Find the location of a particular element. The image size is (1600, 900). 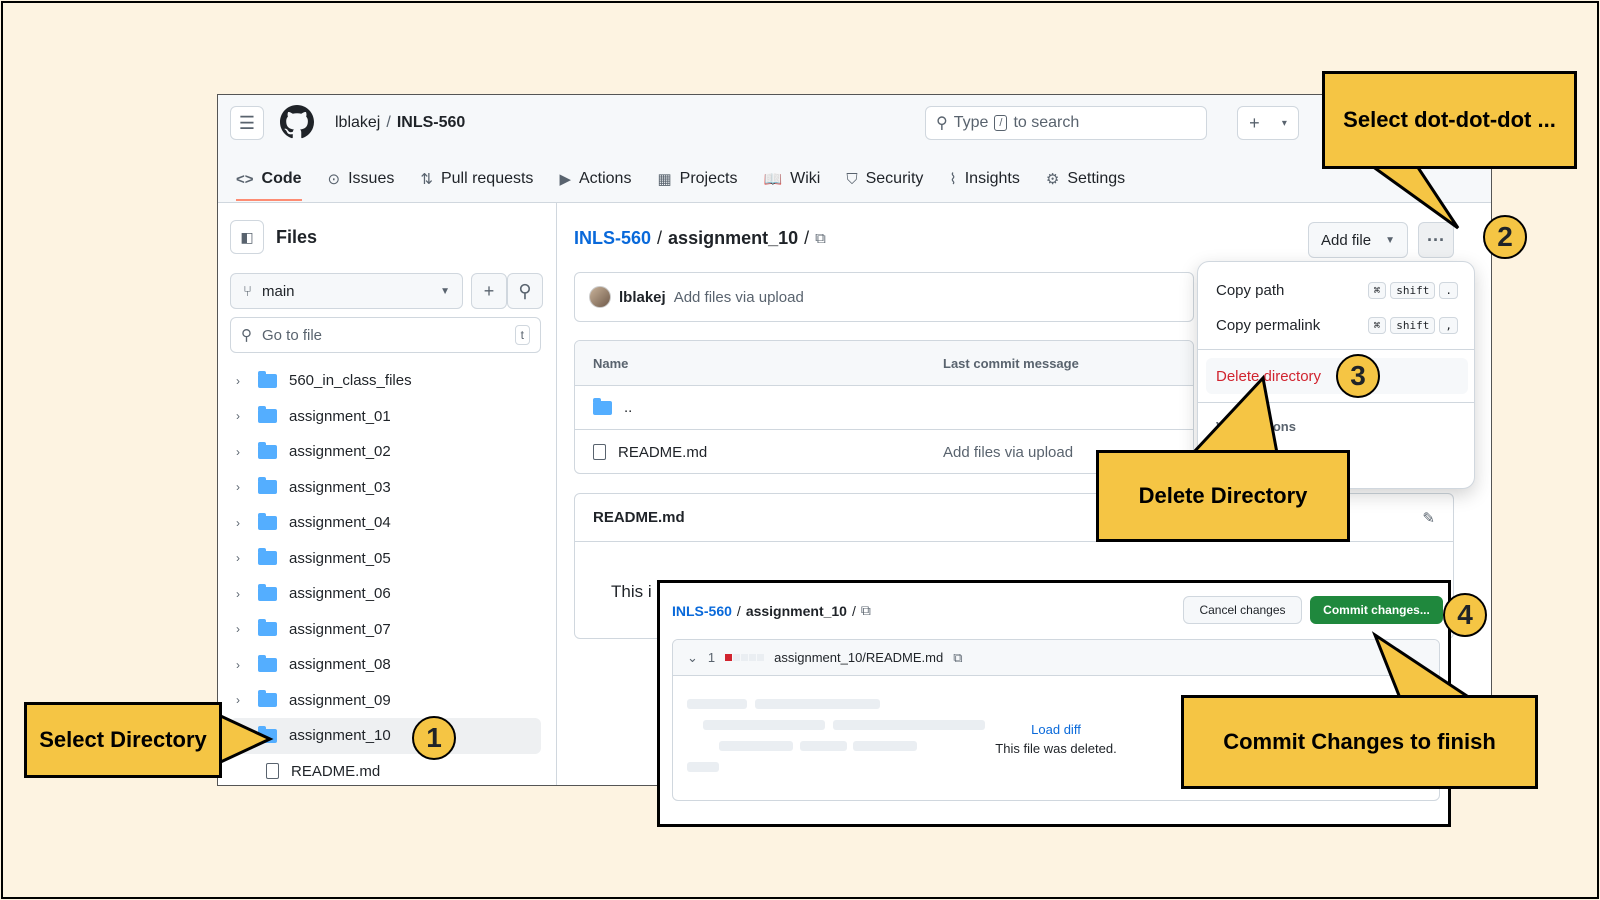

step-1-badge: 1 is located at coordinates (434, 738).